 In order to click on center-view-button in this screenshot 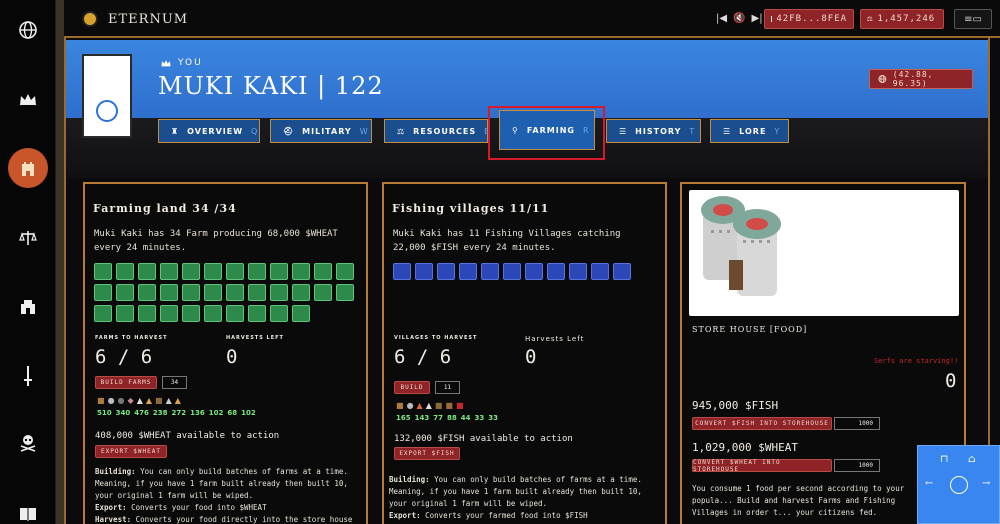, I will do `click(959, 485)`.